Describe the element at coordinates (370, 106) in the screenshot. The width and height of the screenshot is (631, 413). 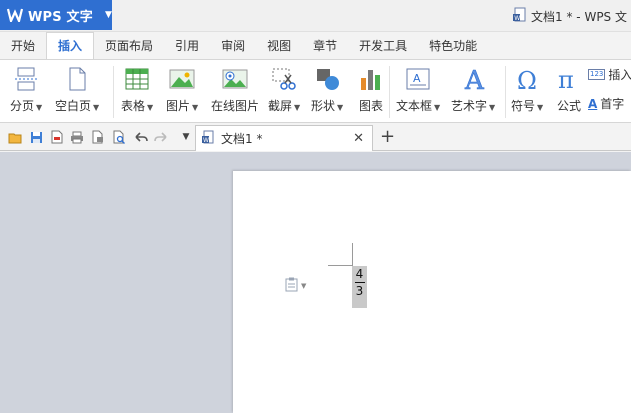
I see `chart-label: 图表` at that location.